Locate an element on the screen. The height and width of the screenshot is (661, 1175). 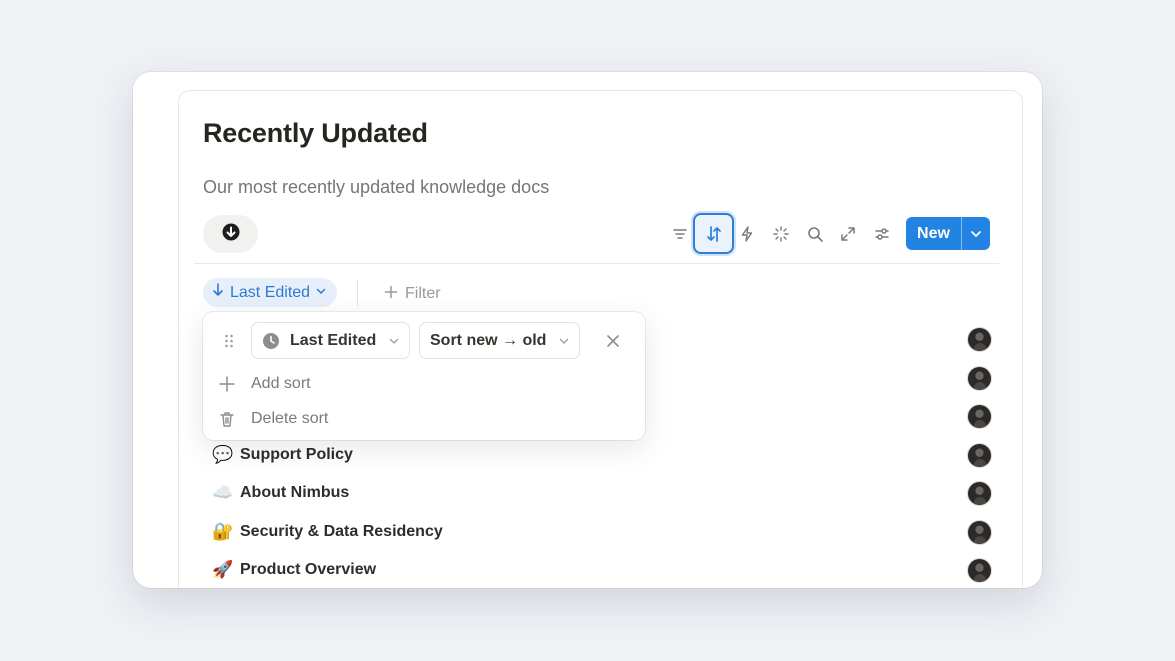
sort-chip-label: Last Edited is located at coordinates (270, 292).